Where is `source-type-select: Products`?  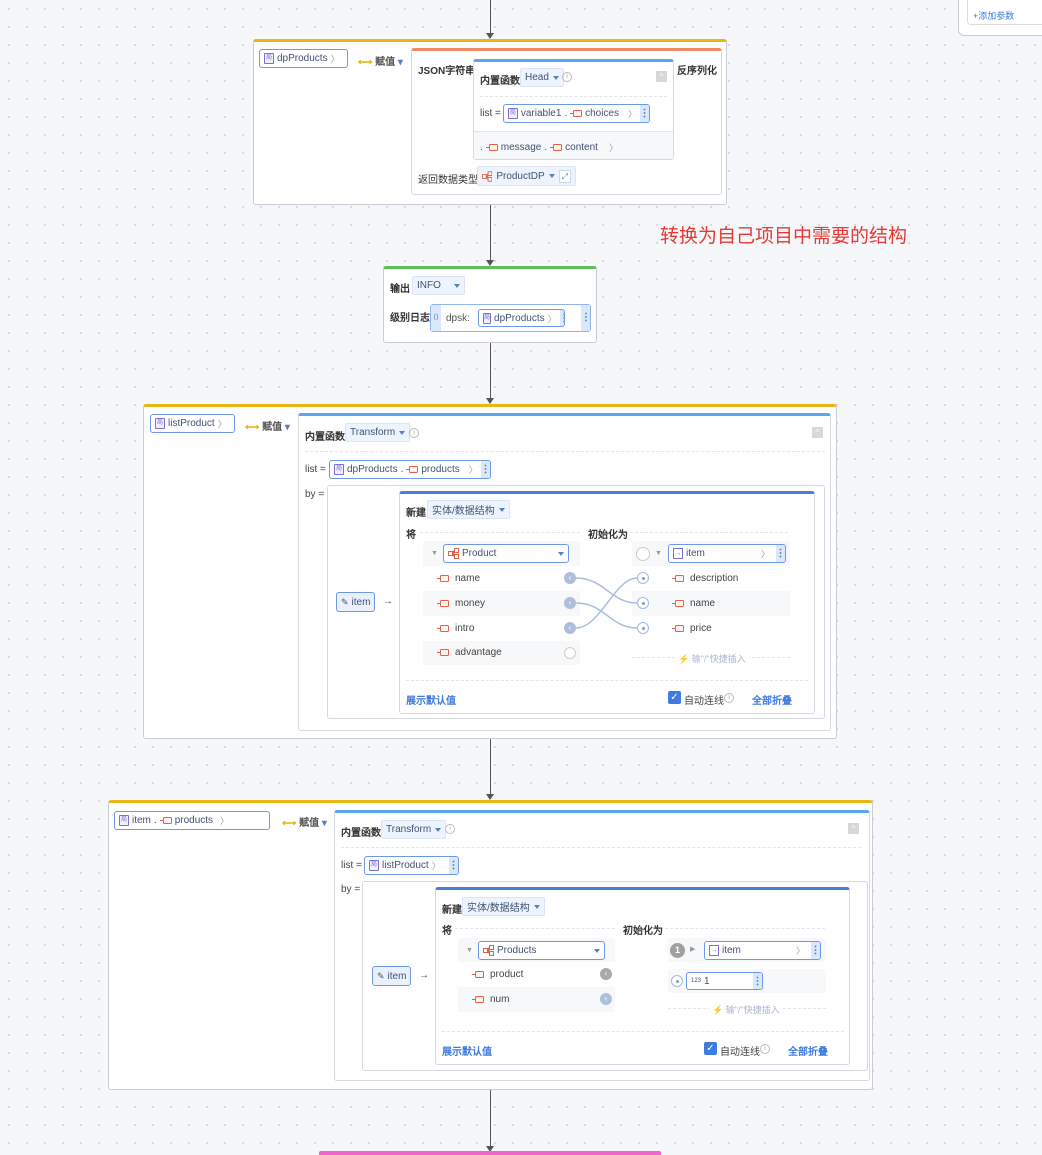 source-type-select: Products is located at coordinates (541, 950).